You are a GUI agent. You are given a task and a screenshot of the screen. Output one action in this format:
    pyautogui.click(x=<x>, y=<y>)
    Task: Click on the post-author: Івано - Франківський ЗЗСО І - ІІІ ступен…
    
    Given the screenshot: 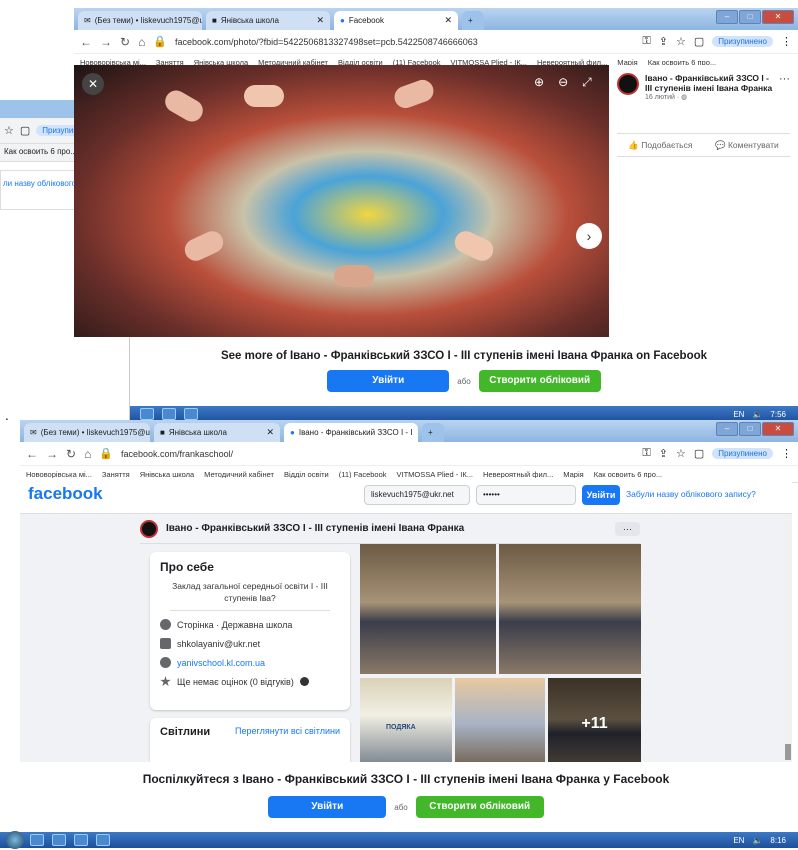 What is the action you would take?
    pyautogui.click(x=709, y=83)
    